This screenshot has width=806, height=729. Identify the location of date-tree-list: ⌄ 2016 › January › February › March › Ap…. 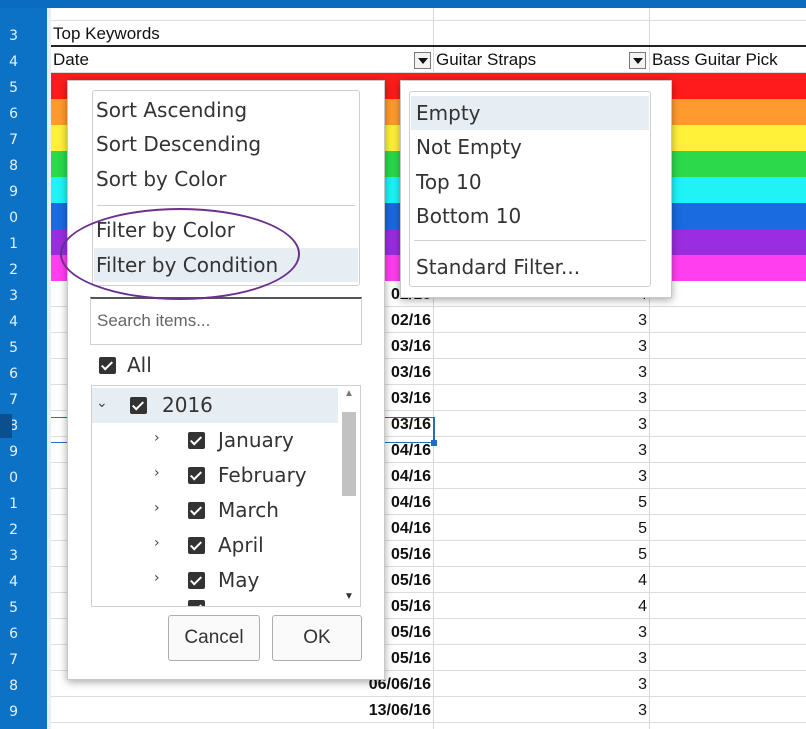
(226, 496).